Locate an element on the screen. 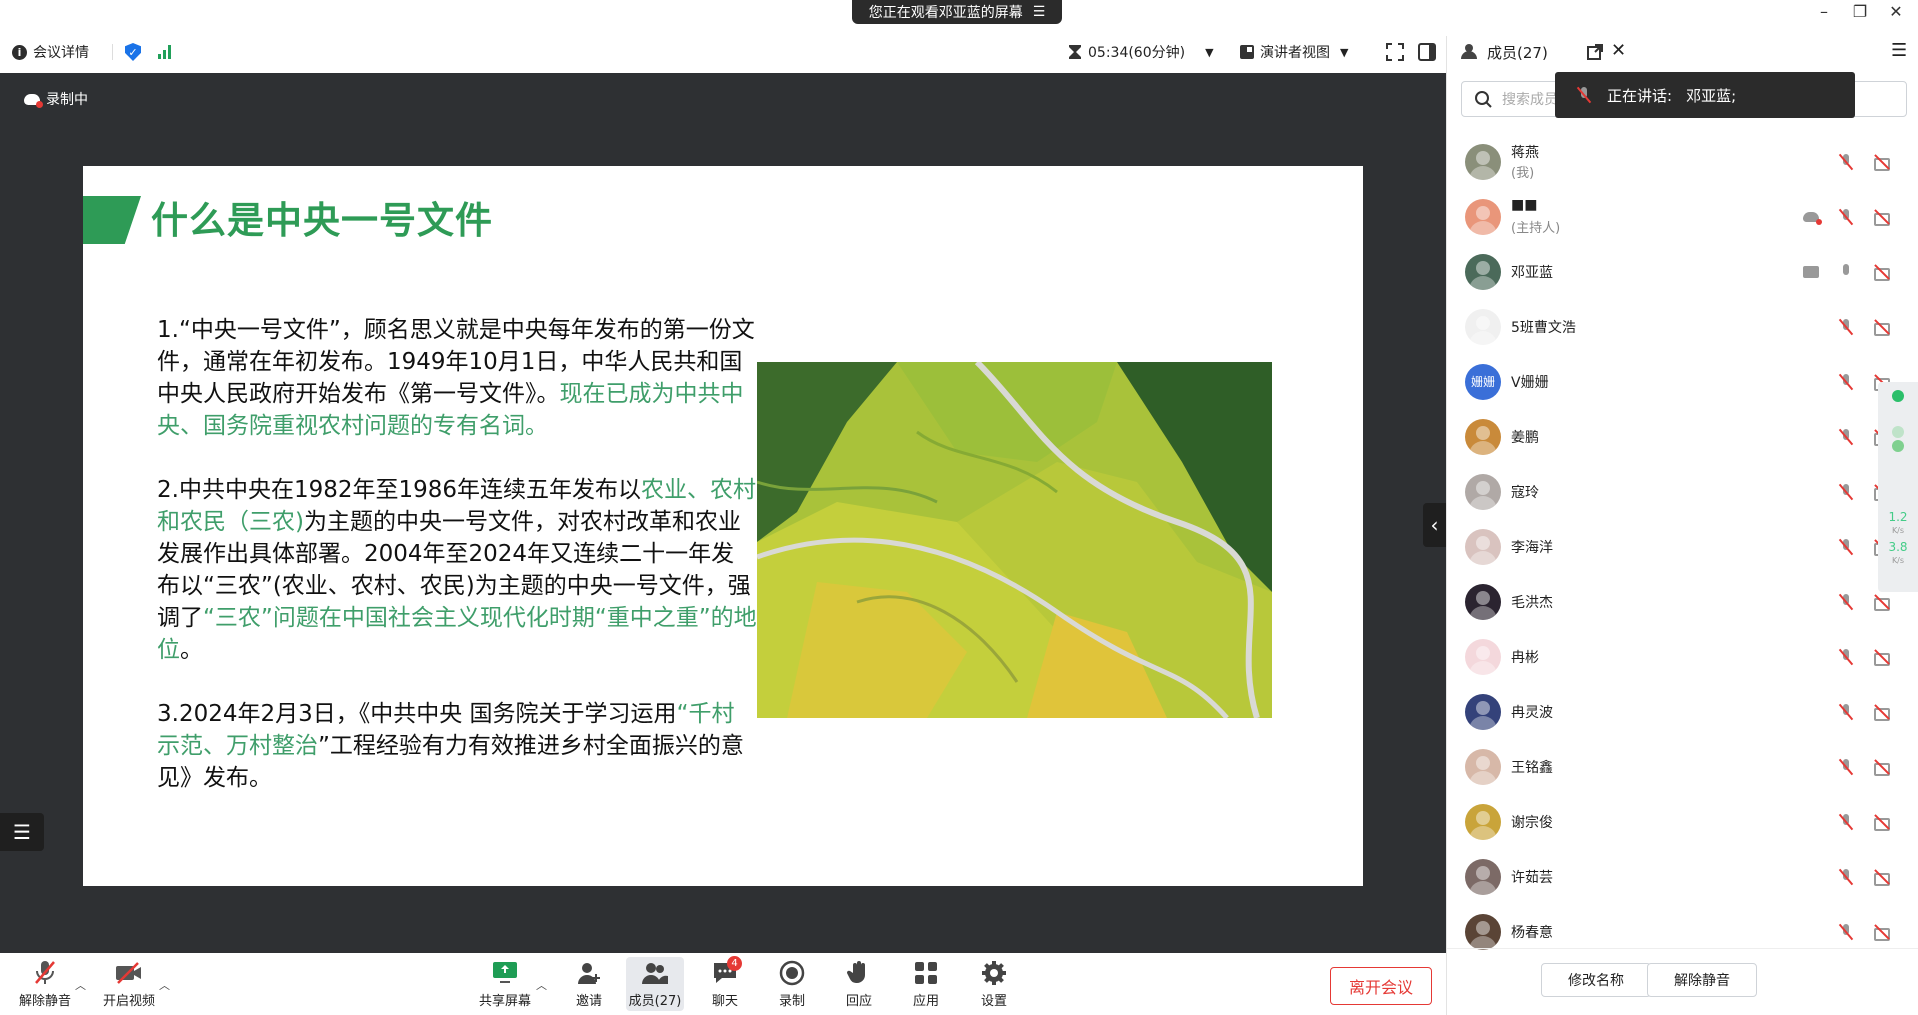  chat-button: 4 聊天 is located at coordinates (725, 982).